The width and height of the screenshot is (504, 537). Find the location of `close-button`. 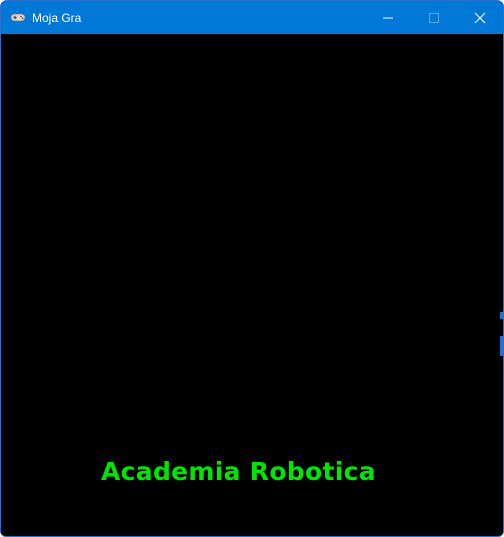

close-button is located at coordinates (480, 17).